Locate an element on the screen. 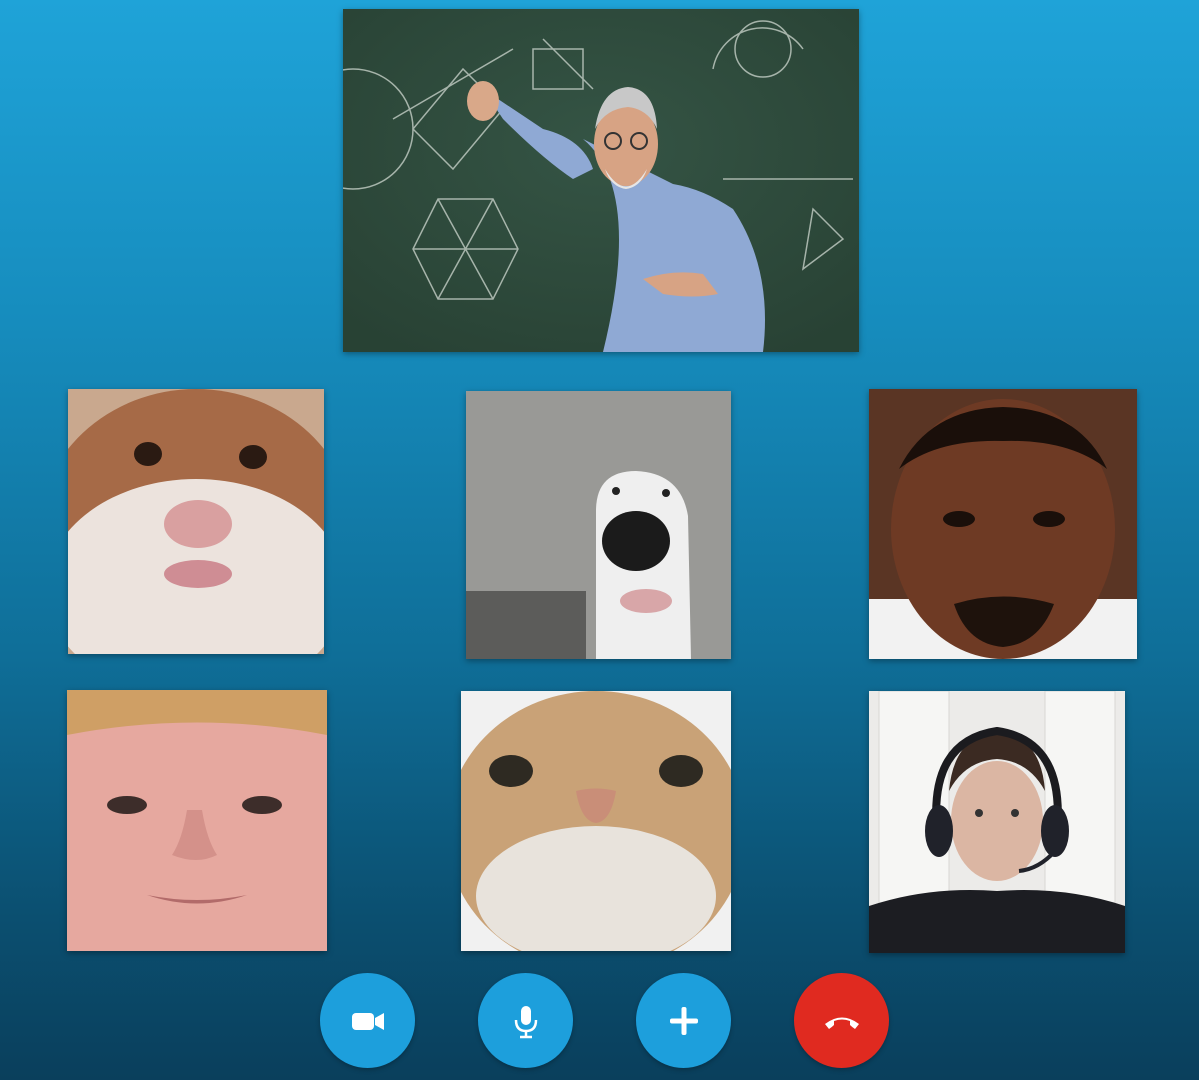 The image size is (1199, 1080). teacher-at-chalkboard-image is located at coordinates (601, 180).